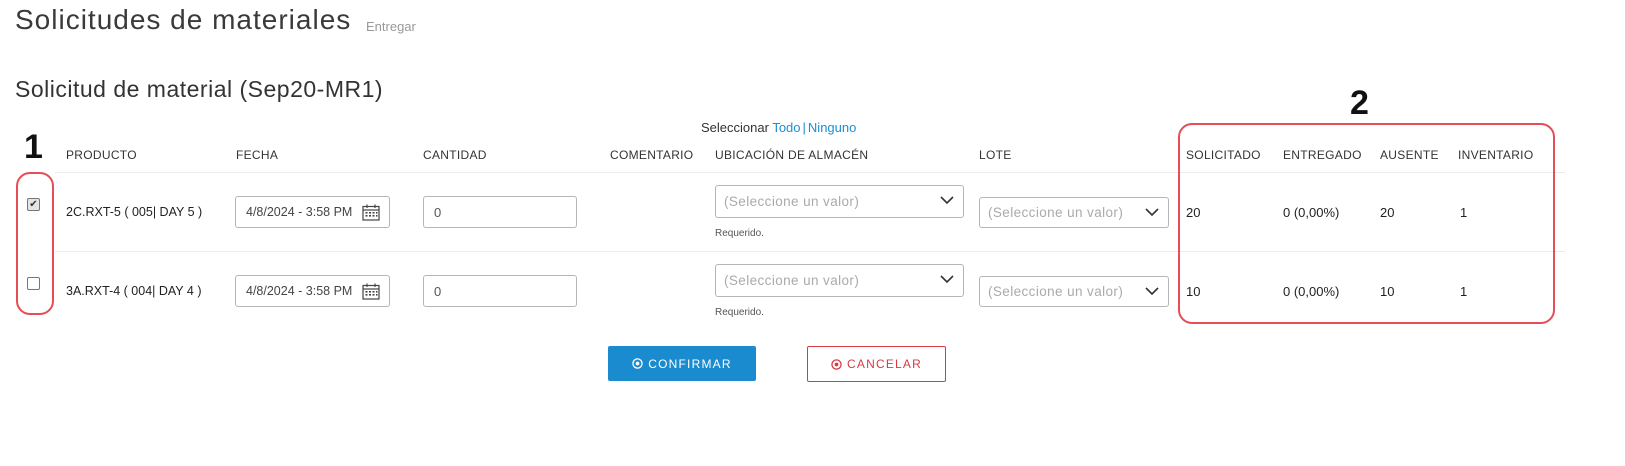 The image size is (1625, 466). What do you see at coordinates (735, 127) in the screenshot?
I see `select-label: Seleccionar` at bounding box center [735, 127].